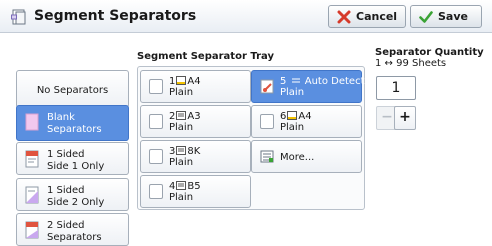  I want to click on no-separators-label: No Separators, so click(72, 90).